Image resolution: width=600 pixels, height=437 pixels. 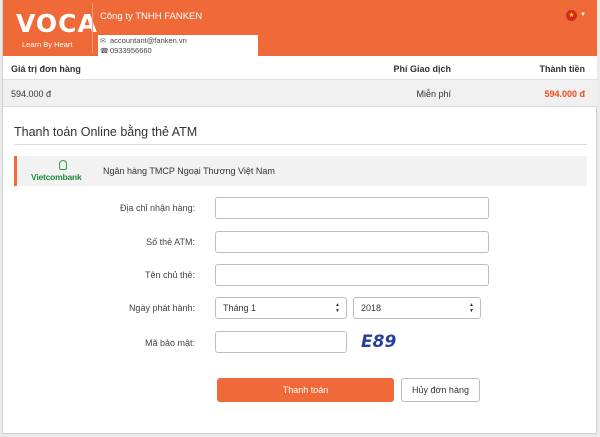 I want to click on issue-month-value: Tháng 1, so click(x=240, y=308).